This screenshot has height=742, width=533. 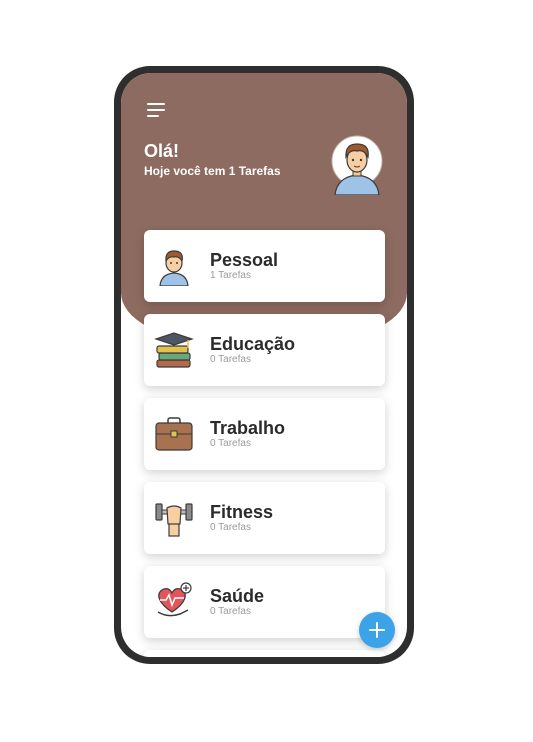 I want to click on category-card-saude: Saúde 0 Tarefas, so click(x=264, y=602).